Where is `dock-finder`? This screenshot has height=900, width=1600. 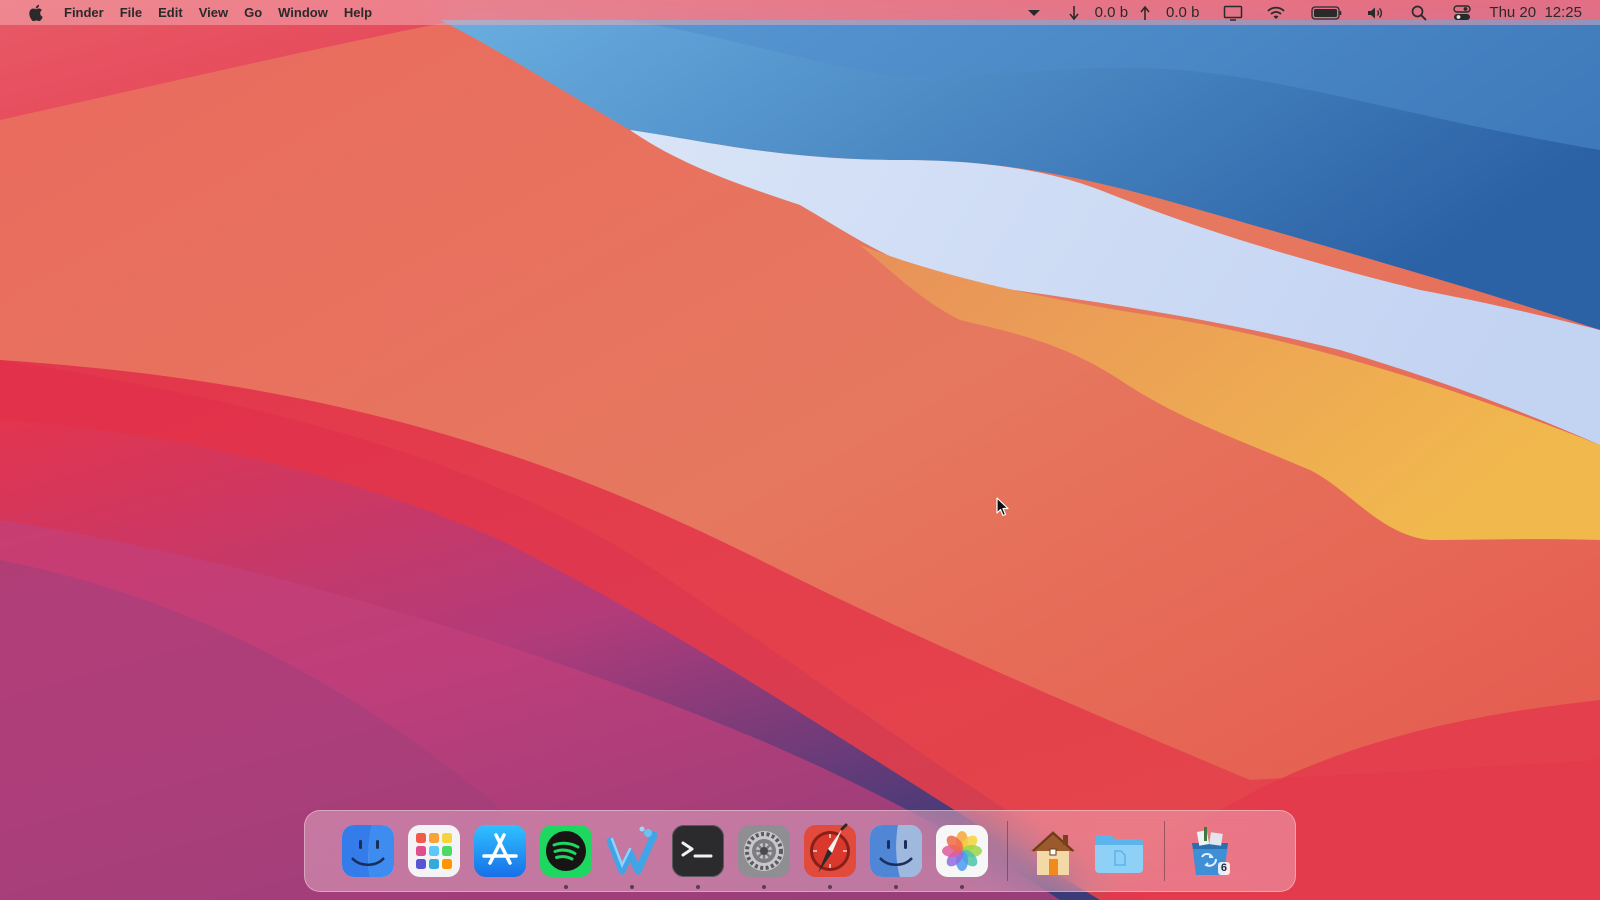 dock-finder is located at coordinates (368, 851).